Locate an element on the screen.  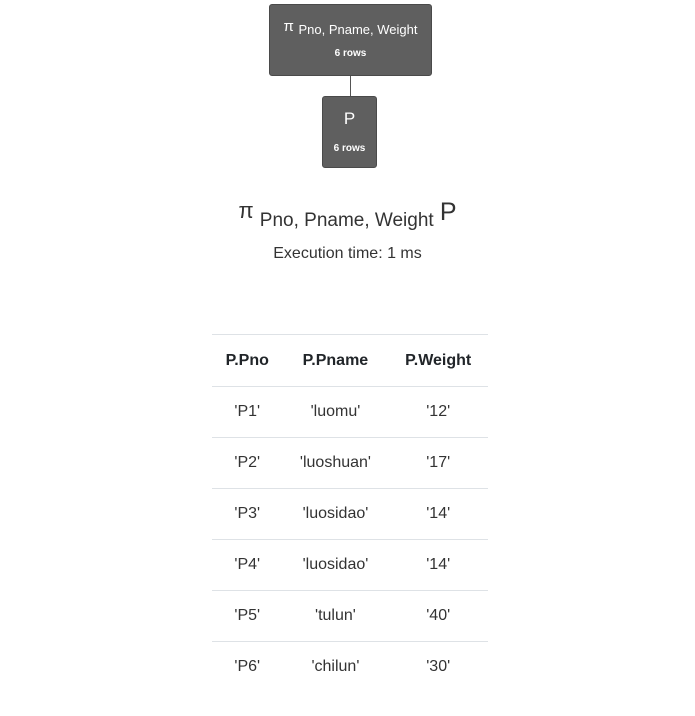
cell-weight: '17' is located at coordinates (438, 463).